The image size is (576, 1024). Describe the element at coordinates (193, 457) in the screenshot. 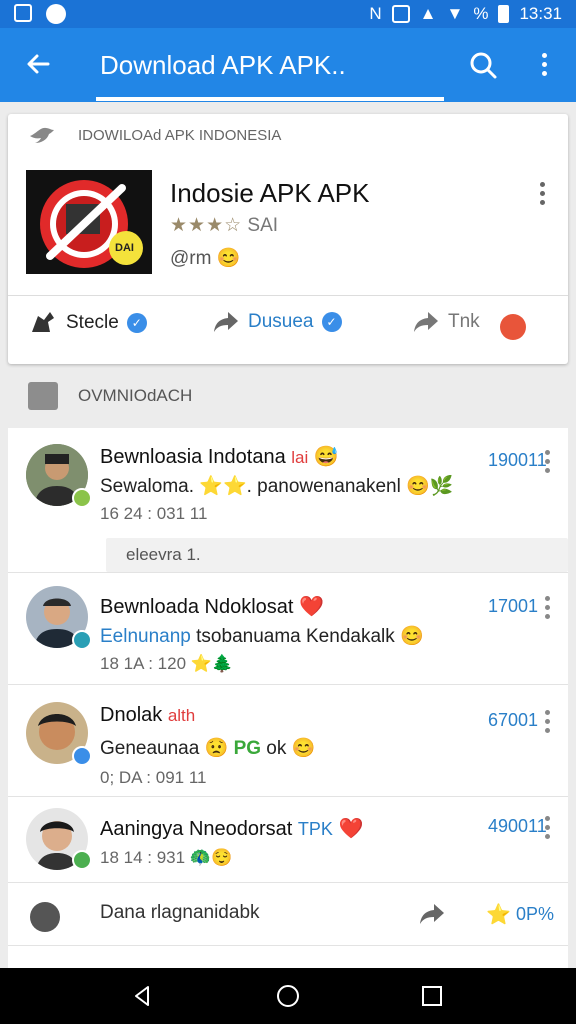

I see `item-name-text: Bewnloasia Indotana` at that location.